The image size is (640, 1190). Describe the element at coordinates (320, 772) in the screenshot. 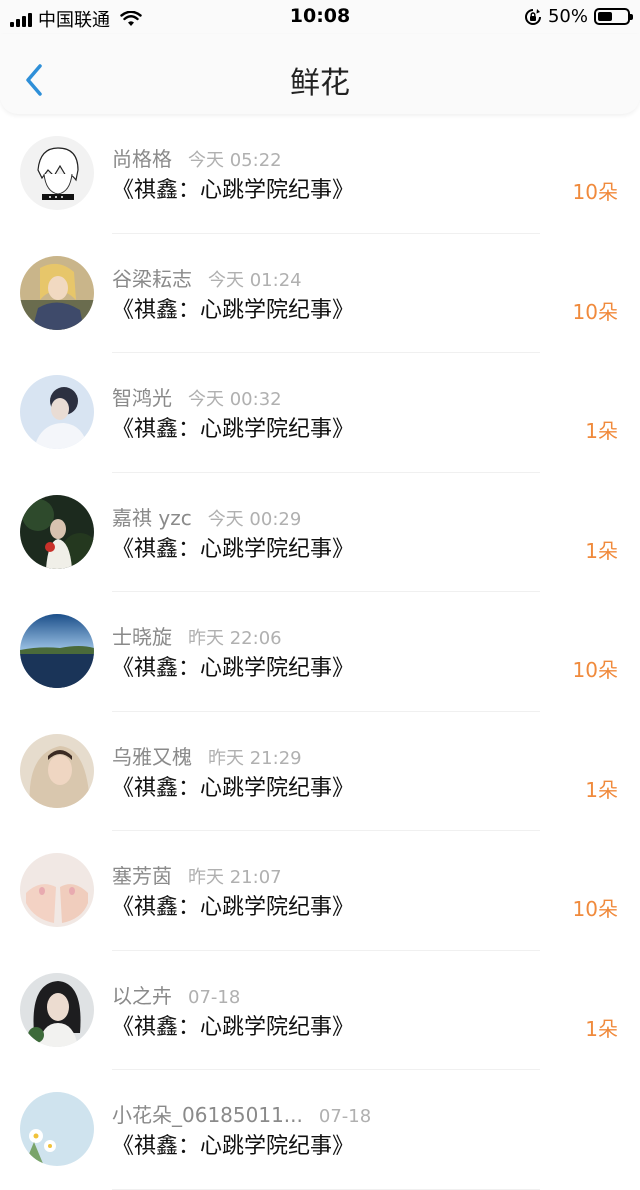

I see `list-item: 乌雅又槐 昨天 21:29 《祺鑫：心跳学院纪事》 1朵` at that location.